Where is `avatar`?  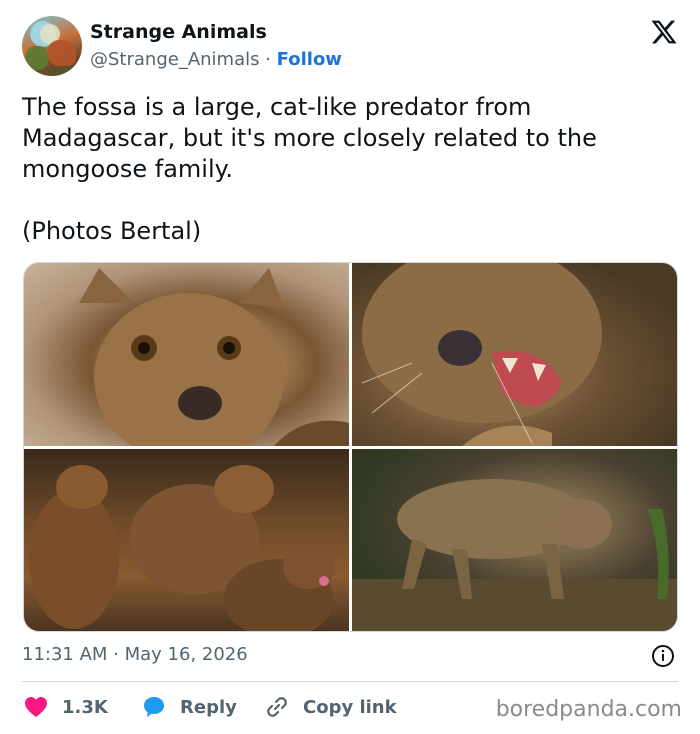
avatar is located at coordinates (52, 46).